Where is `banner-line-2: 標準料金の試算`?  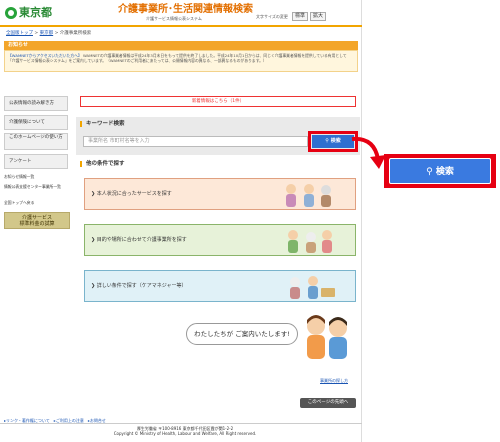
banner-line-2: 標準料金の試算 is located at coordinates (37, 224).